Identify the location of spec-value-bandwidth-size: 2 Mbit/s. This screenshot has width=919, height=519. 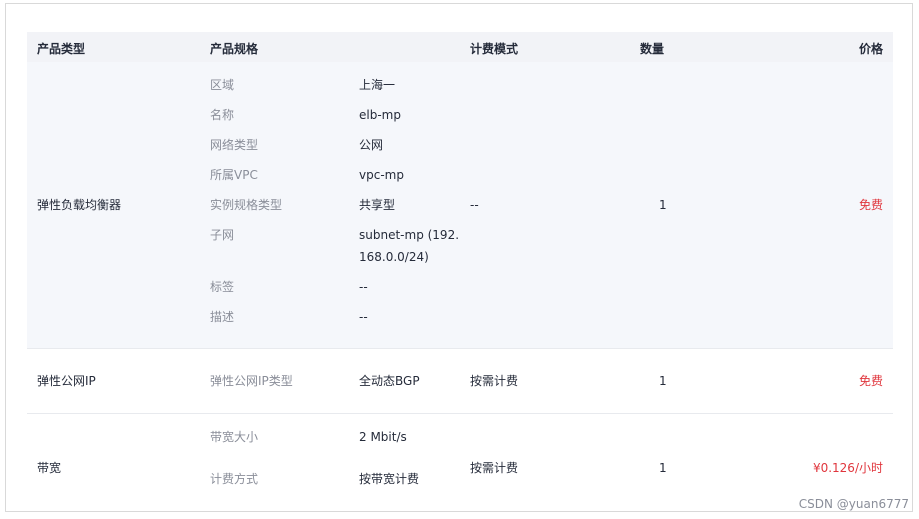
(383, 437).